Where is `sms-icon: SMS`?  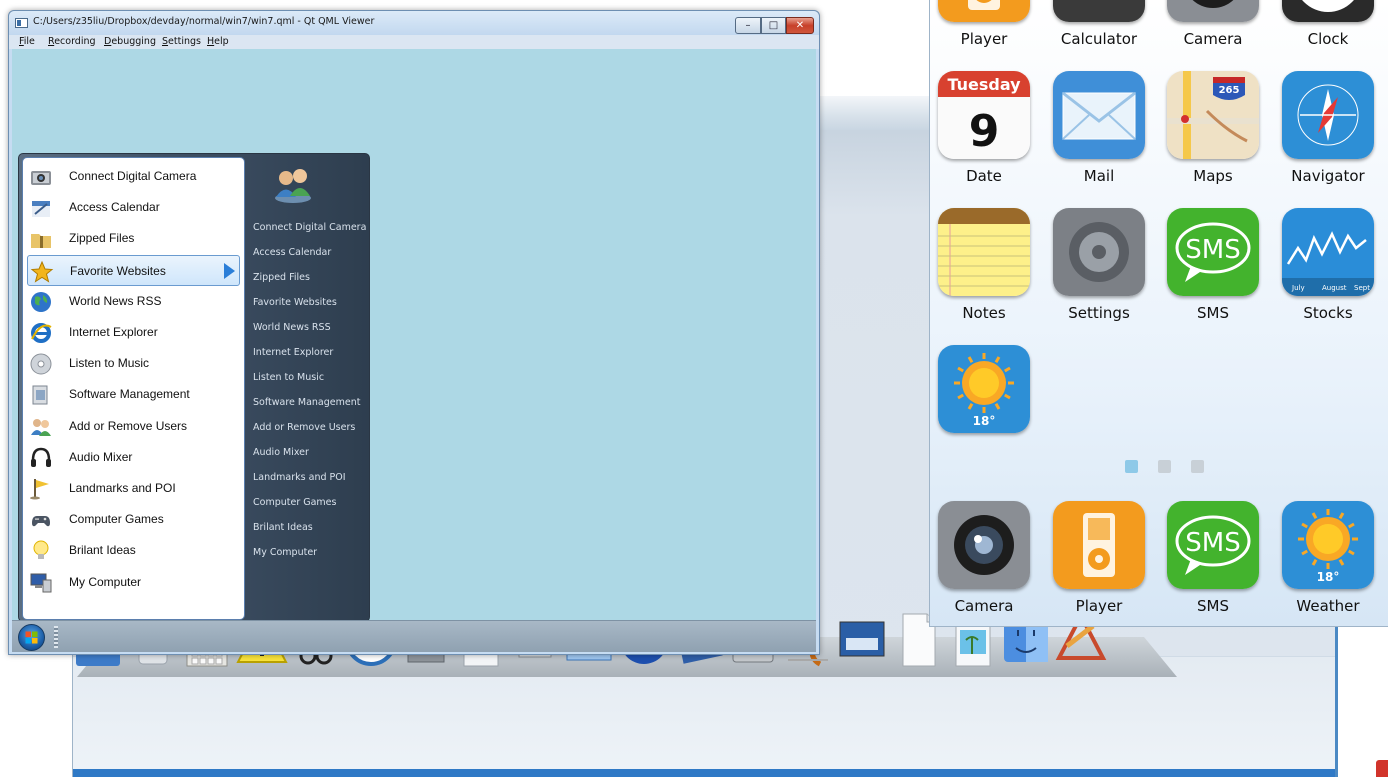
sms-icon: SMS is located at coordinates (1213, 545).